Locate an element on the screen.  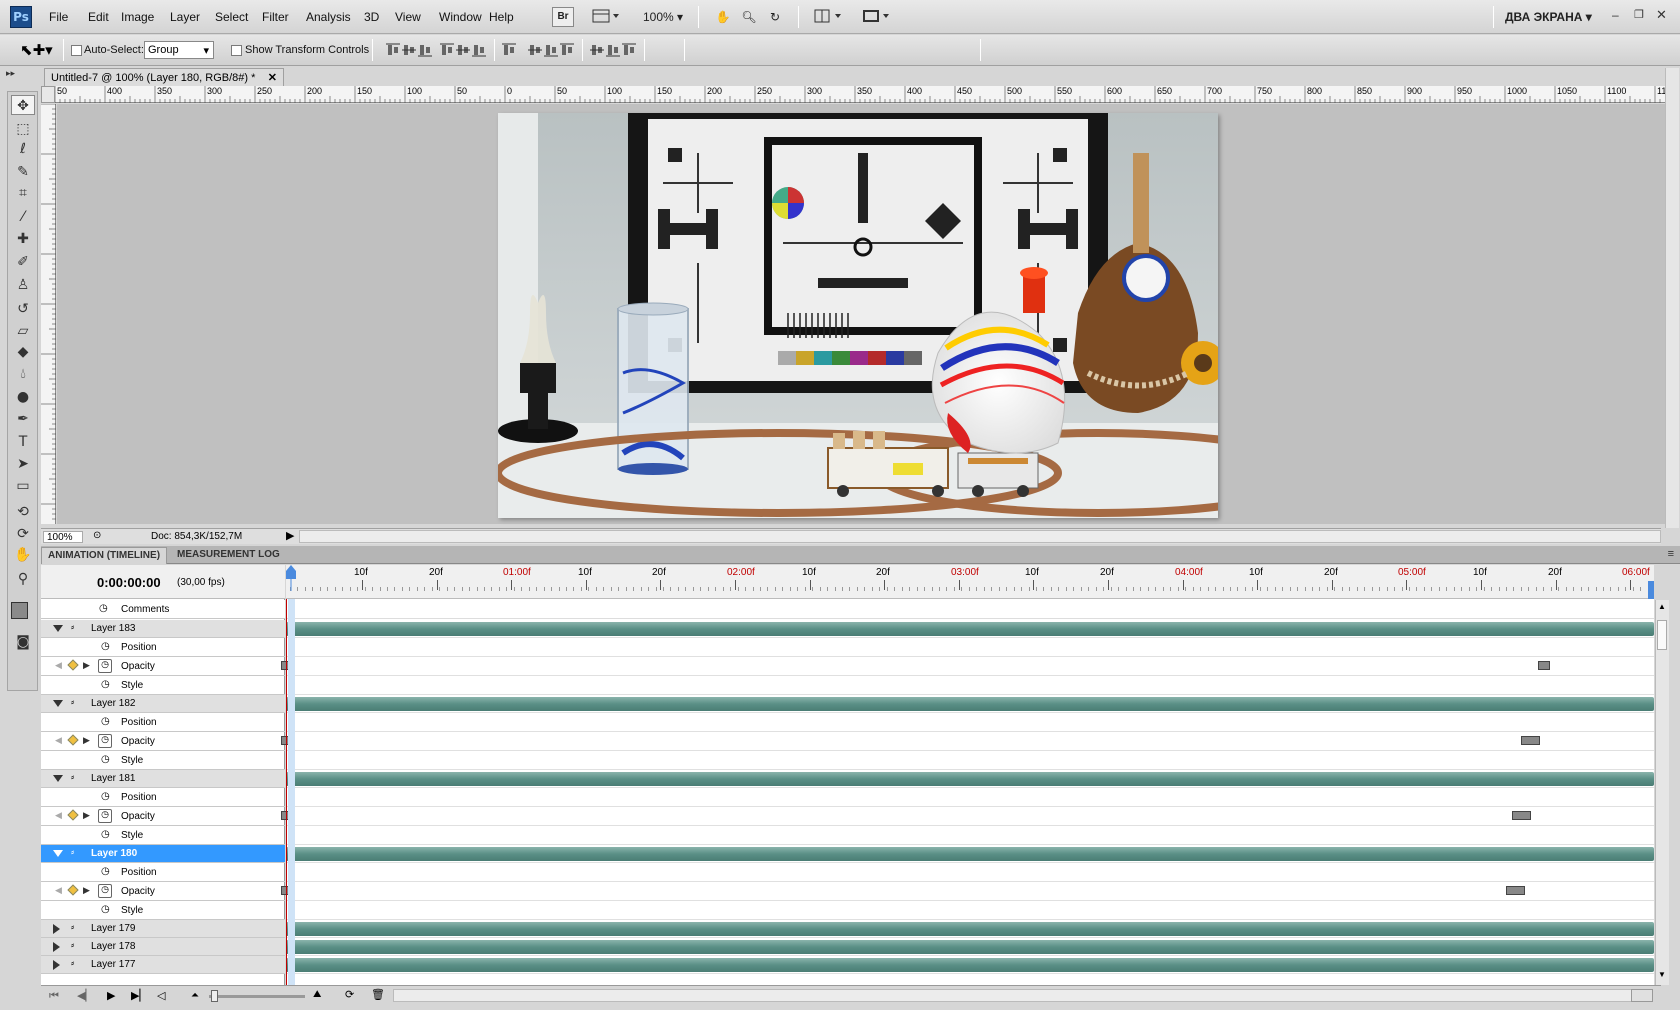
move-tool-icon: ✥ is located at coordinates (23, 105).